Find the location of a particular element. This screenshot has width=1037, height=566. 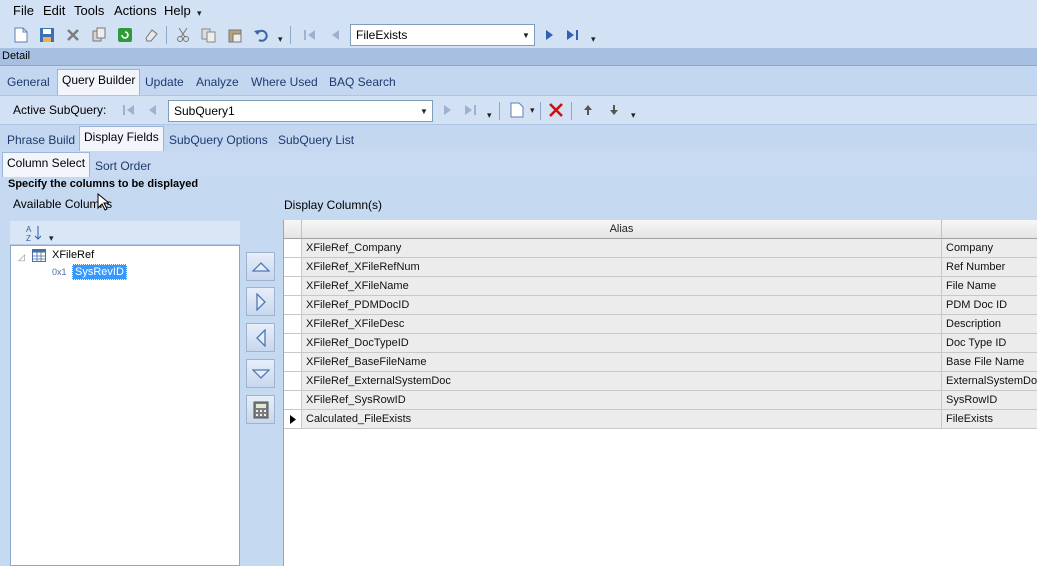

first-record-icon is located at coordinates (310, 35).